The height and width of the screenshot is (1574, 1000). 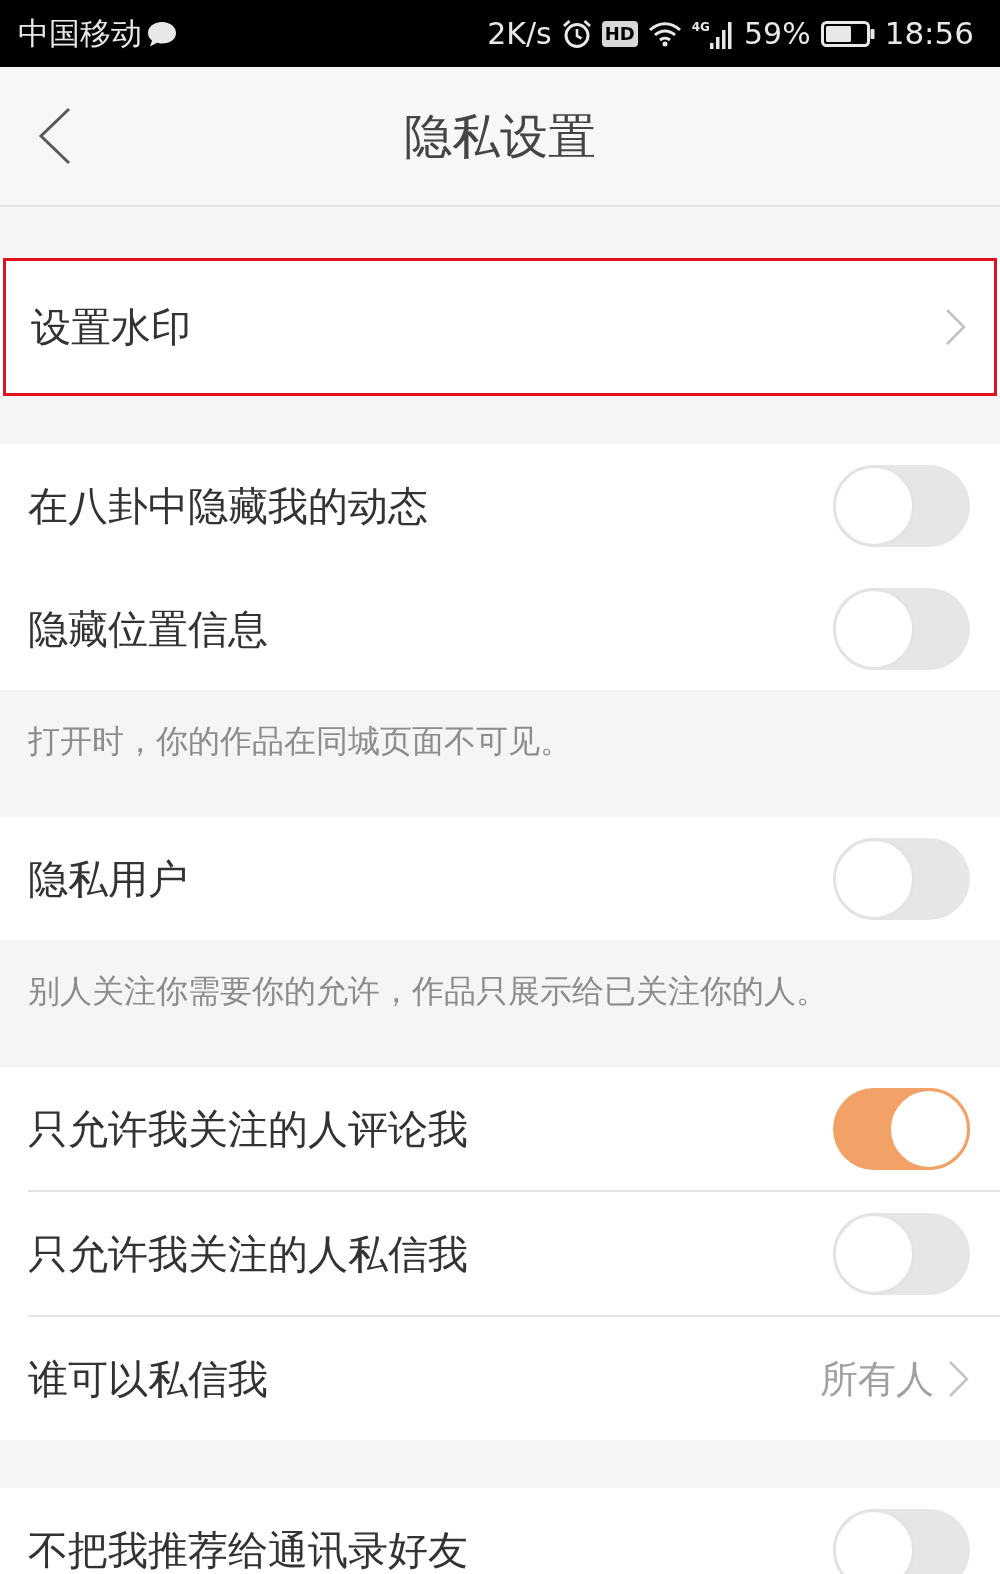 I want to click on alarm-clock-icon, so click(x=576, y=33).